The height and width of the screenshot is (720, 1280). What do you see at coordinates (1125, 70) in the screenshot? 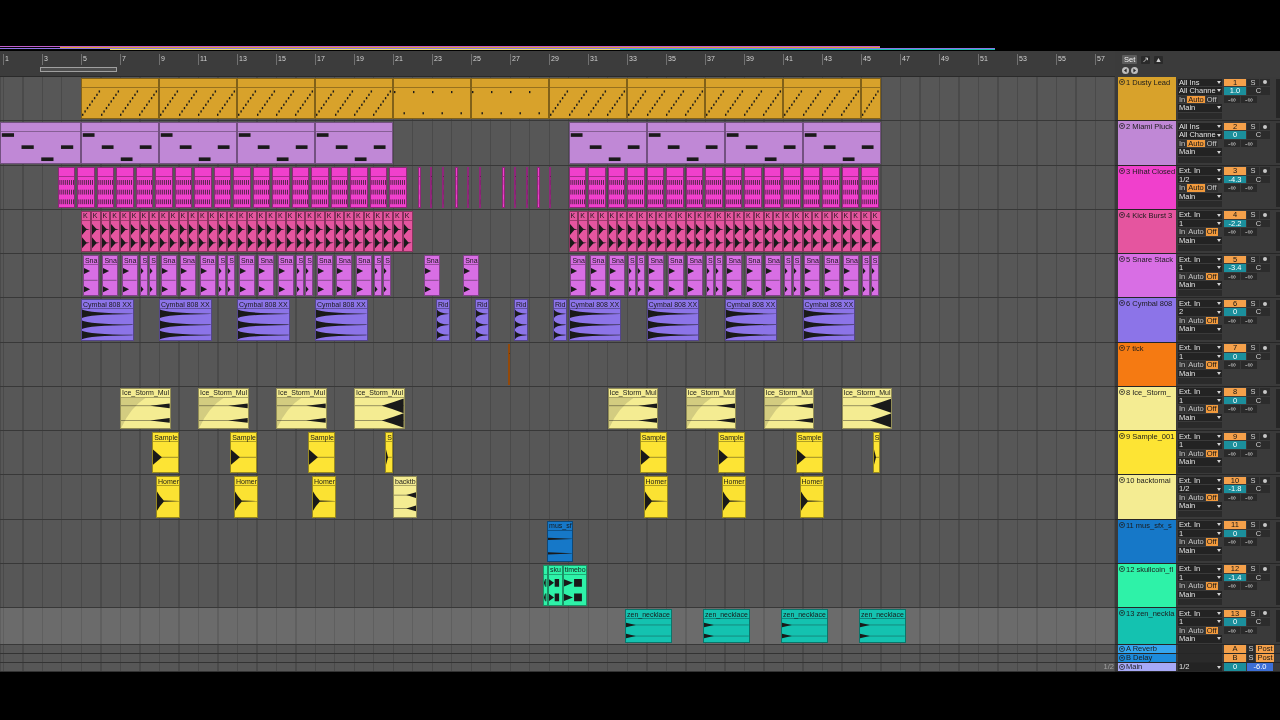
I see `circle-left-icon` at bounding box center [1125, 70].